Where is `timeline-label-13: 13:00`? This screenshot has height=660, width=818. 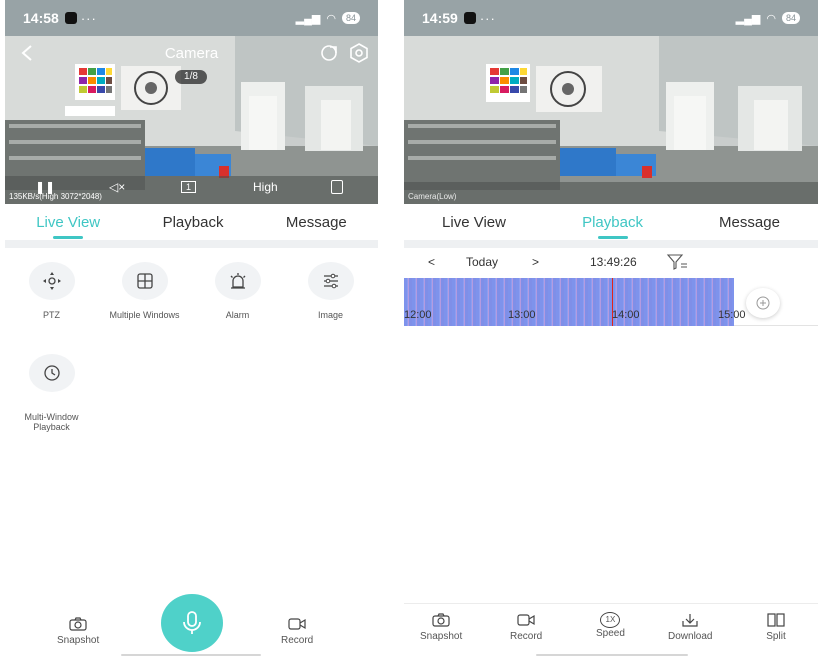
timeline-label-13: 13:00 is located at coordinates (522, 315).